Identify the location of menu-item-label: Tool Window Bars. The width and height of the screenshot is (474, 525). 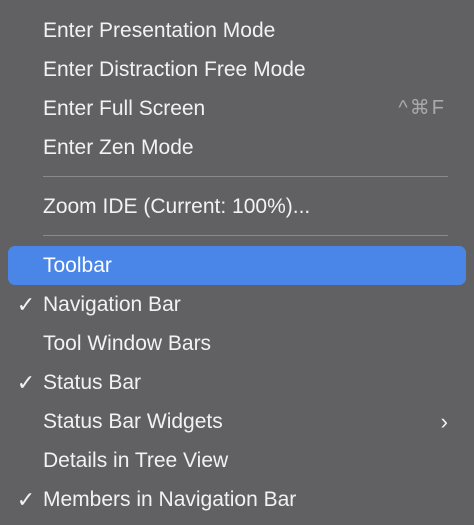
(127, 343).